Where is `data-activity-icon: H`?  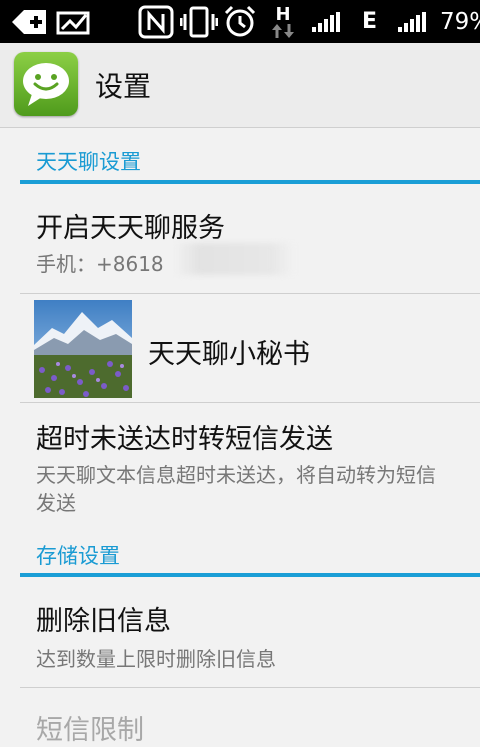
data-activity-icon: H is located at coordinates (283, 21).